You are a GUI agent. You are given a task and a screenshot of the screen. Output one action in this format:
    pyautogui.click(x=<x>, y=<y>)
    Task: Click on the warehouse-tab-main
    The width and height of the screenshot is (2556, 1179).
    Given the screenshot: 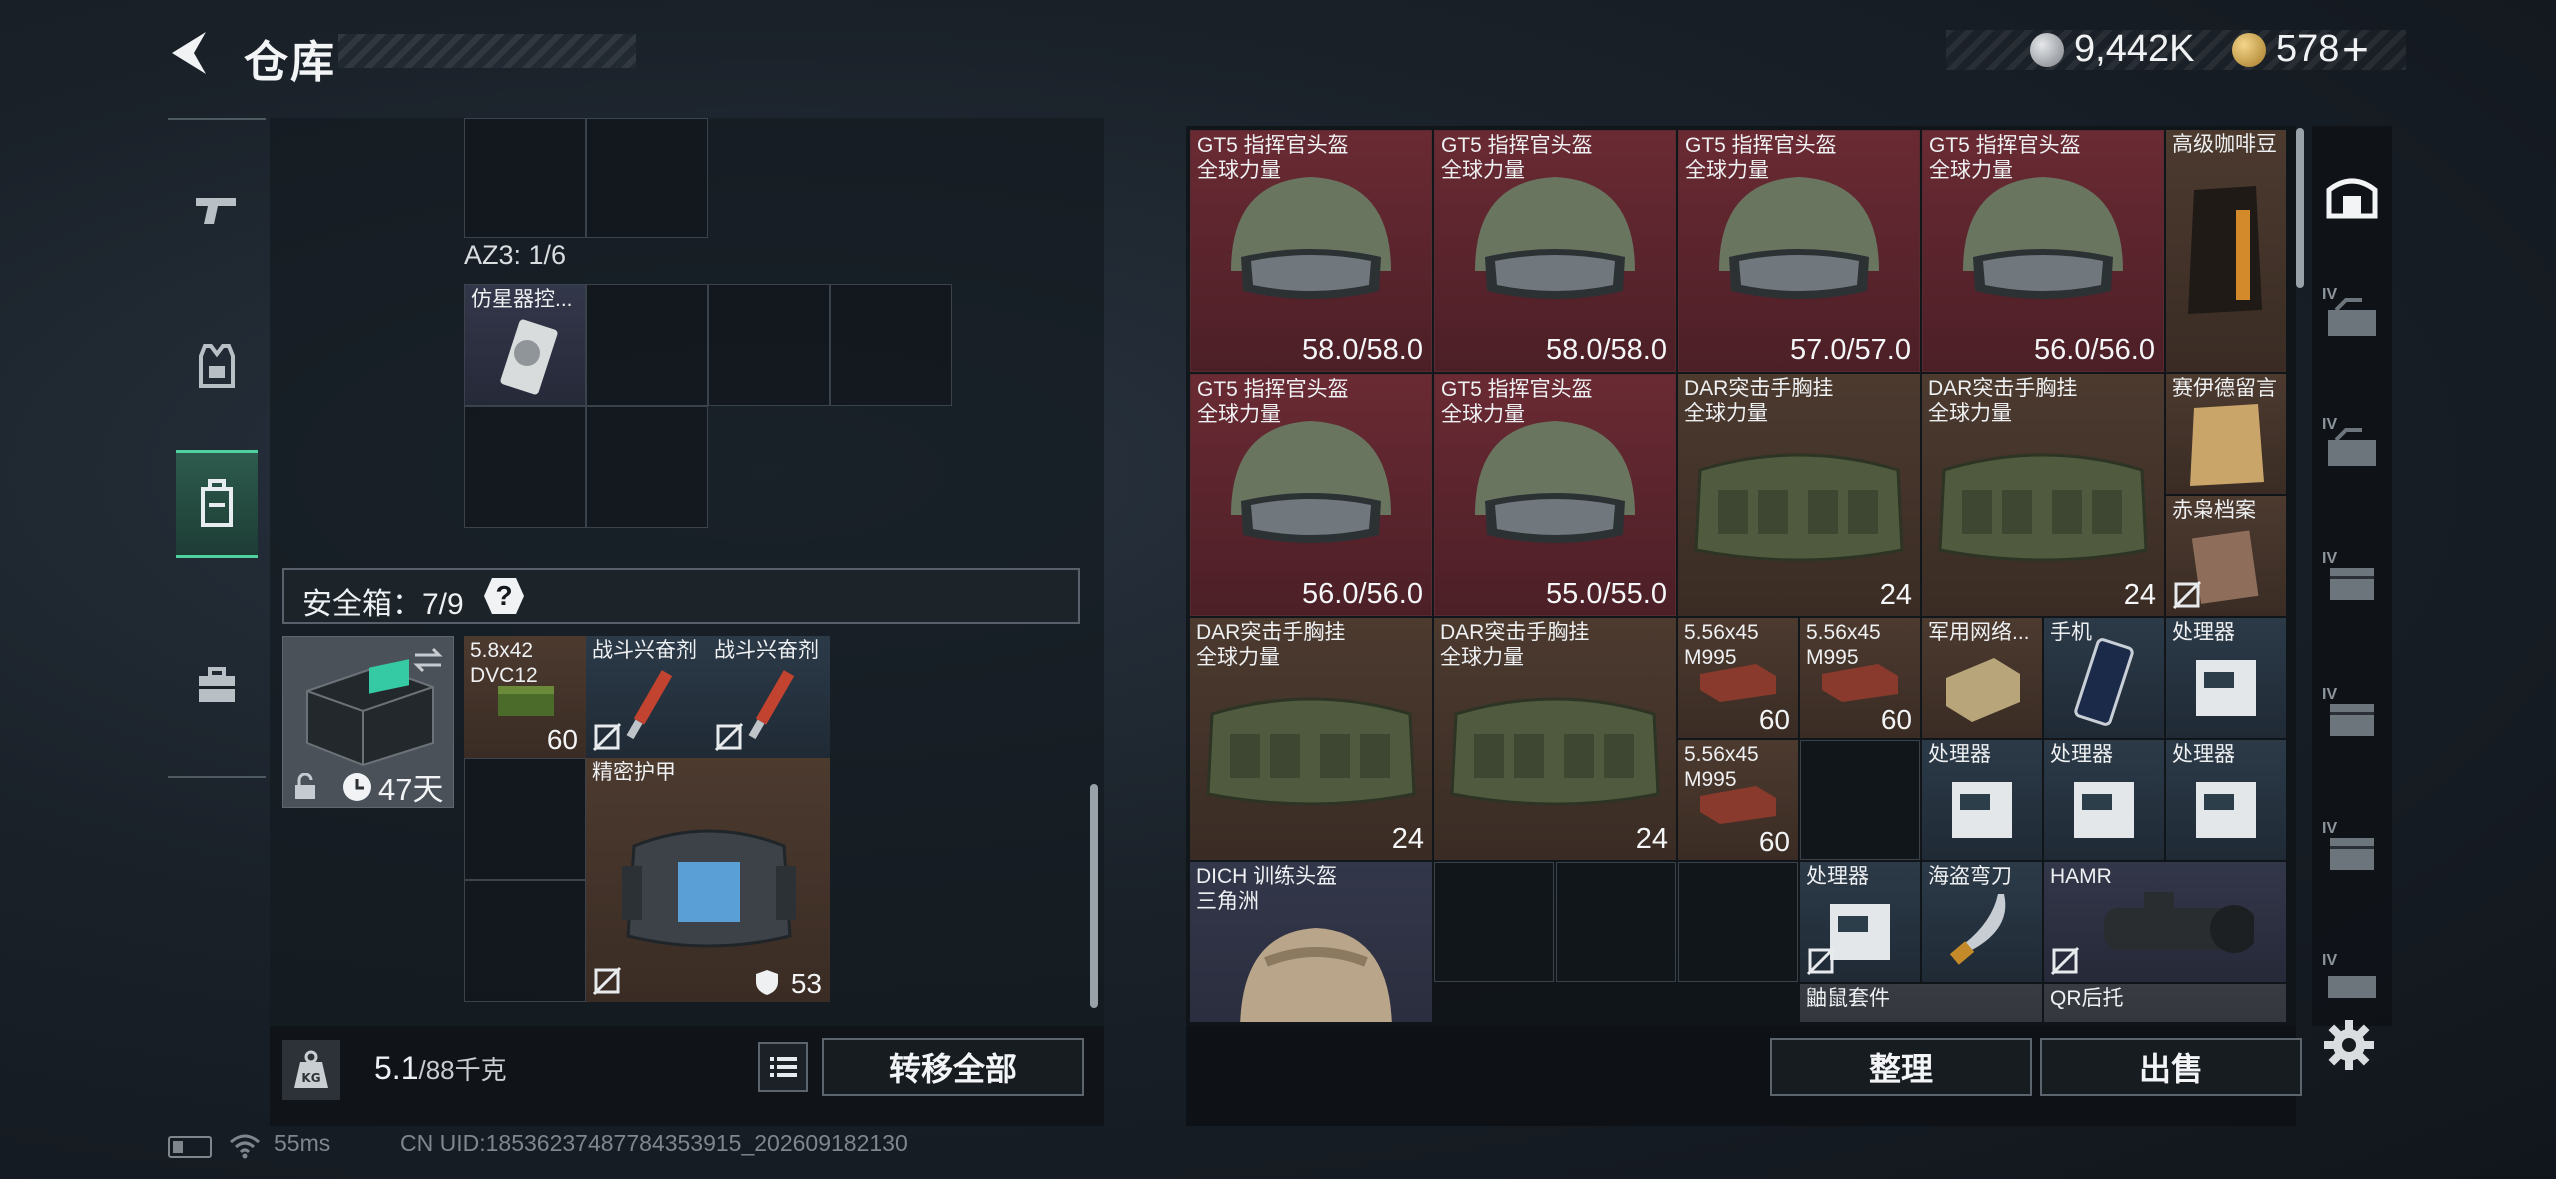 What is the action you would take?
    pyautogui.click(x=2352, y=195)
    